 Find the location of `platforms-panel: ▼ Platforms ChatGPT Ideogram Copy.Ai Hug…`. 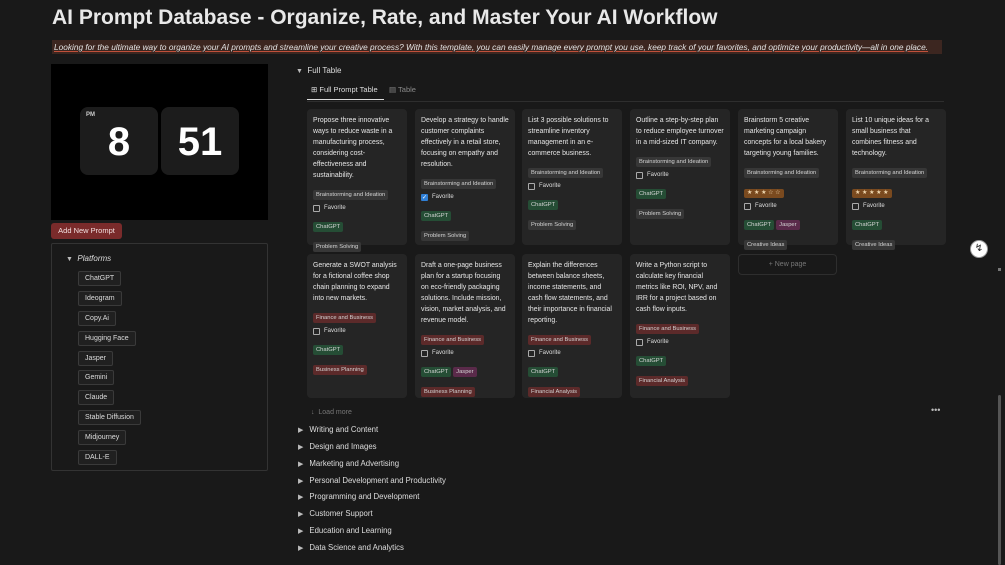

platforms-panel: ▼ Platforms ChatGPT Ideogram Copy.Ai Hug… is located at coordinates (159, 357).